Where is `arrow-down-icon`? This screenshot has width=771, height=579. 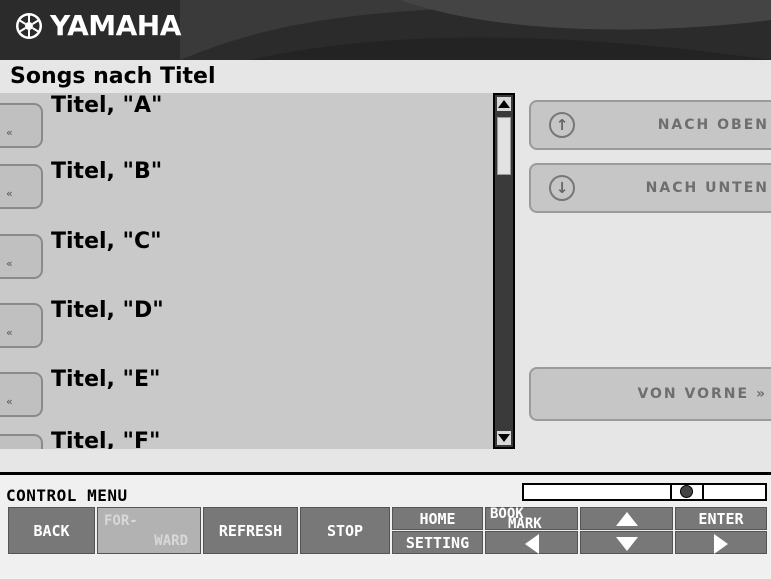 arrow-down-icon is located at coordinates (626, 544).